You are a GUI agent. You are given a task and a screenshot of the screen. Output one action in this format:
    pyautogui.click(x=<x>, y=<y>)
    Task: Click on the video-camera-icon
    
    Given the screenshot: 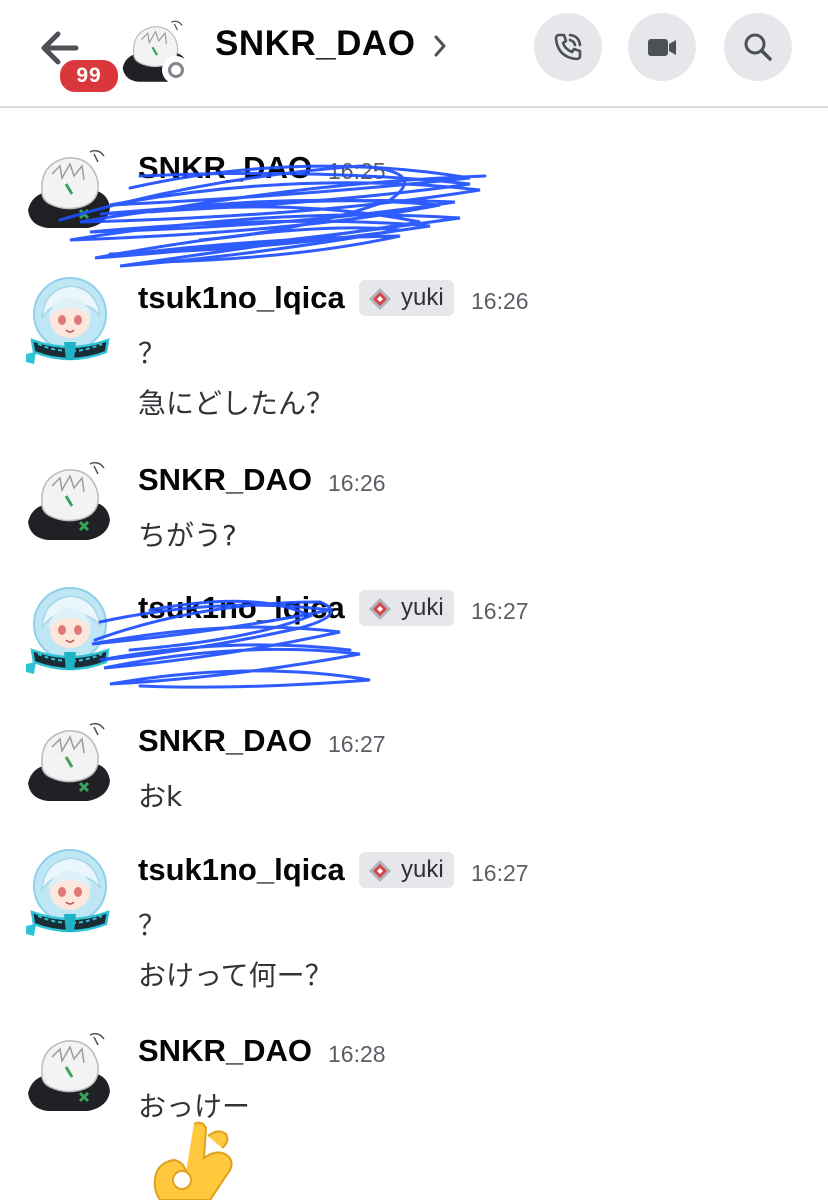 What is the action you would take?
    pyautogui.click(x=662, y=47)
    